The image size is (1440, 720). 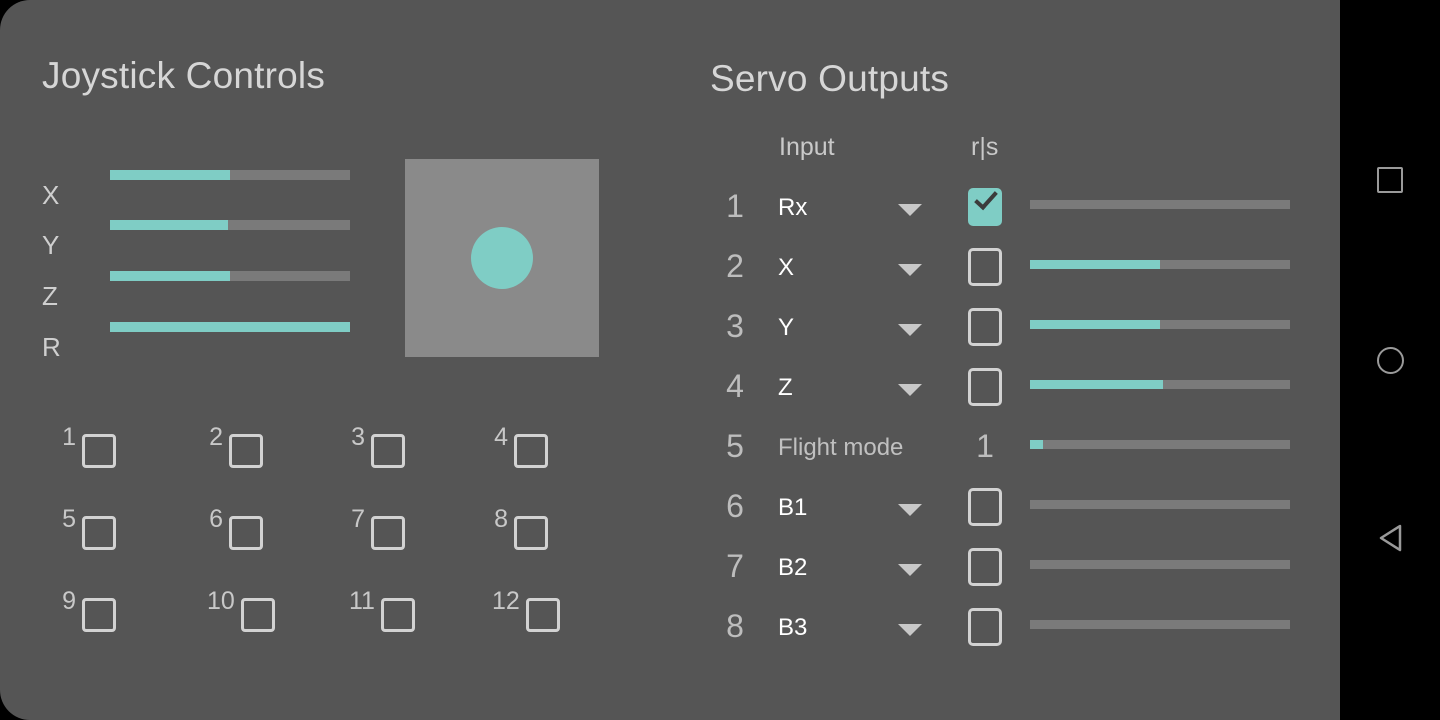 I want to click on joystick-button-1: 1, so click(x=88, y=446).